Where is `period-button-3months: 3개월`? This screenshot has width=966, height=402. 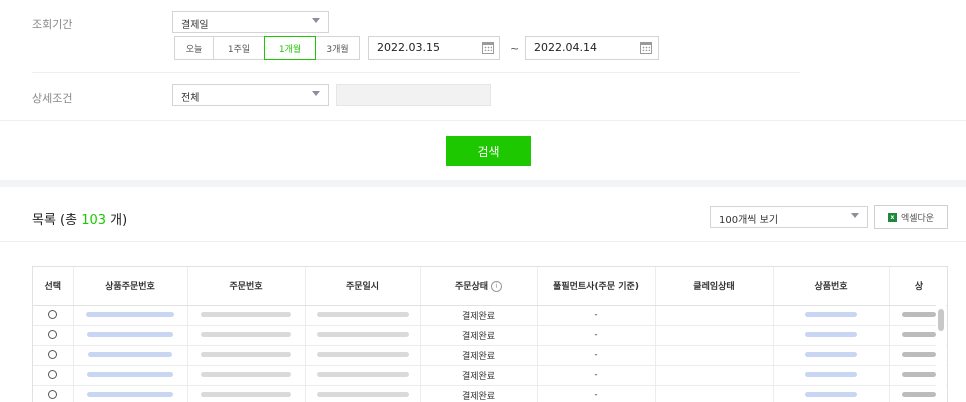 period-button-3months: 3개월 is located at coordinates (337, 48).